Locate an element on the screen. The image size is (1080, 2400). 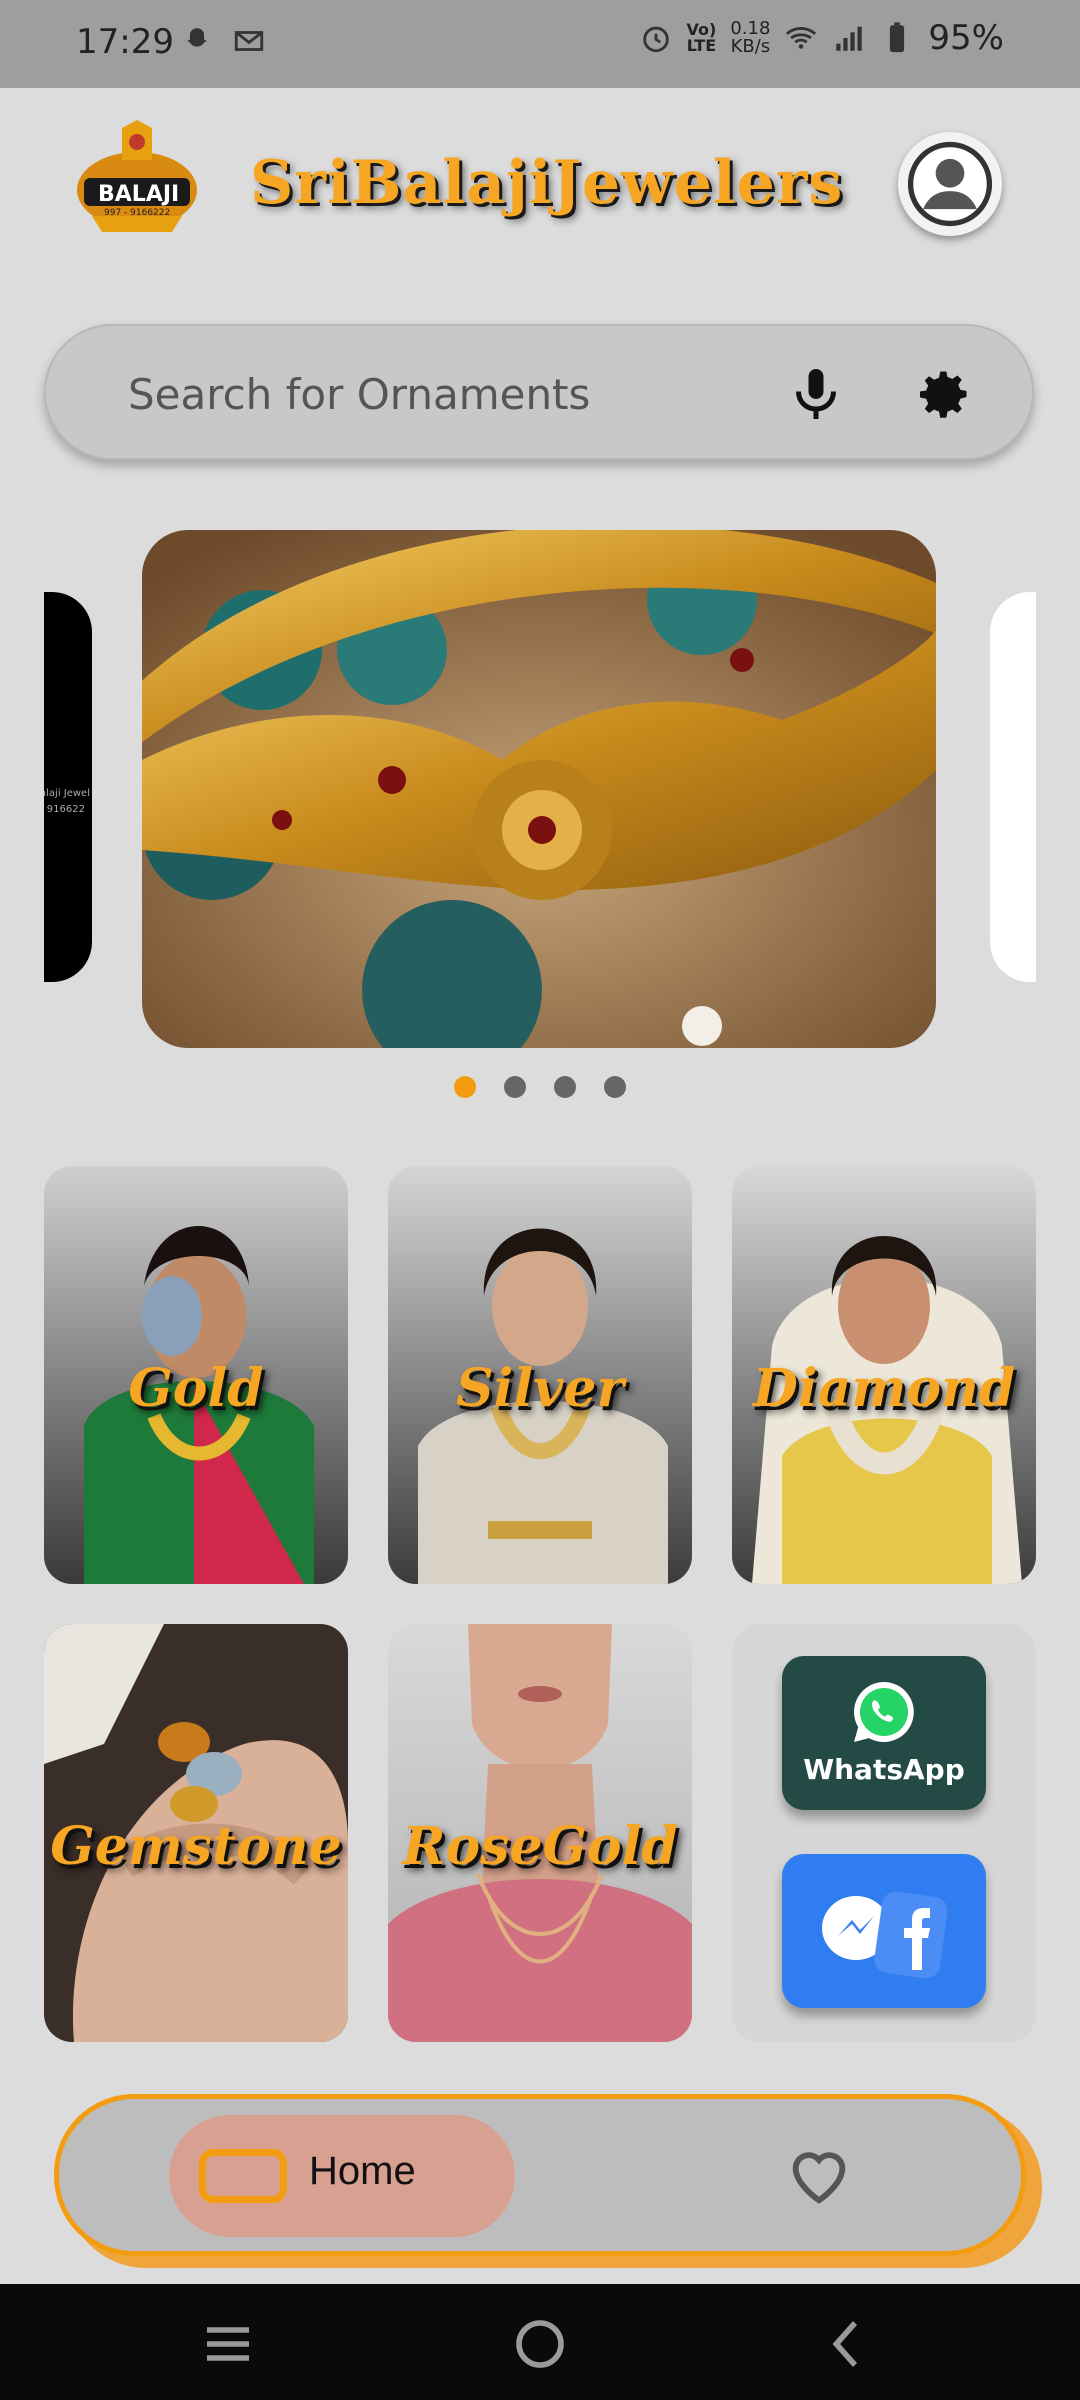
category-label-gold: Gold is located at coordinates (196, 1389).